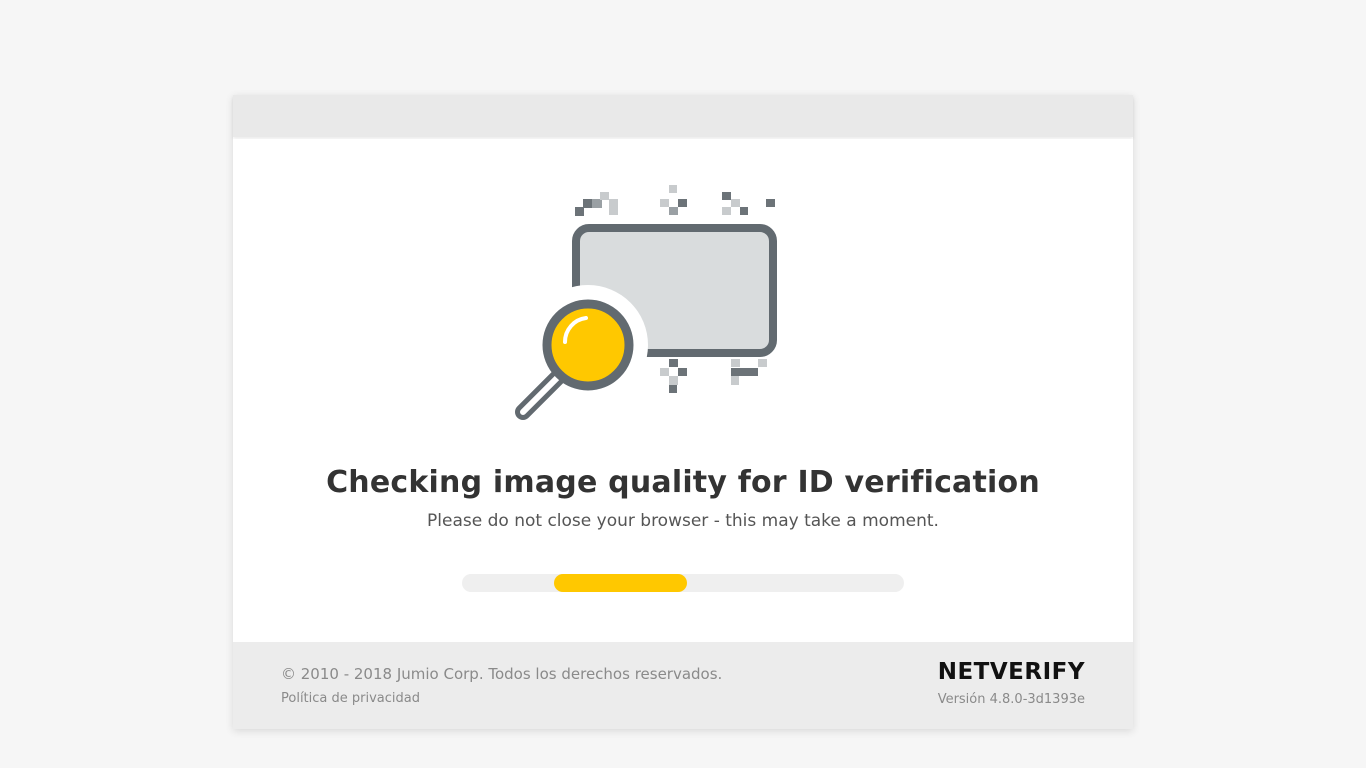  What do you see at coordinates (675, 200) in the screenshot?
I see `pixel-noise-top` at bounding box center [675, 200].